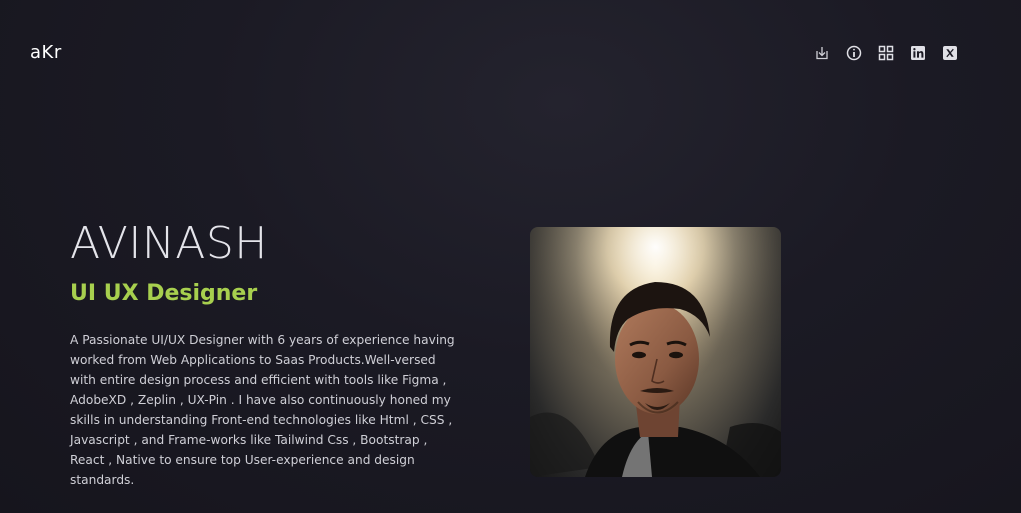 This screenshot has width=1021, height=513. What do you see at coordinates (854, 53) in the screenshot?
I see `info-icon` at bounding box center [854, 53].